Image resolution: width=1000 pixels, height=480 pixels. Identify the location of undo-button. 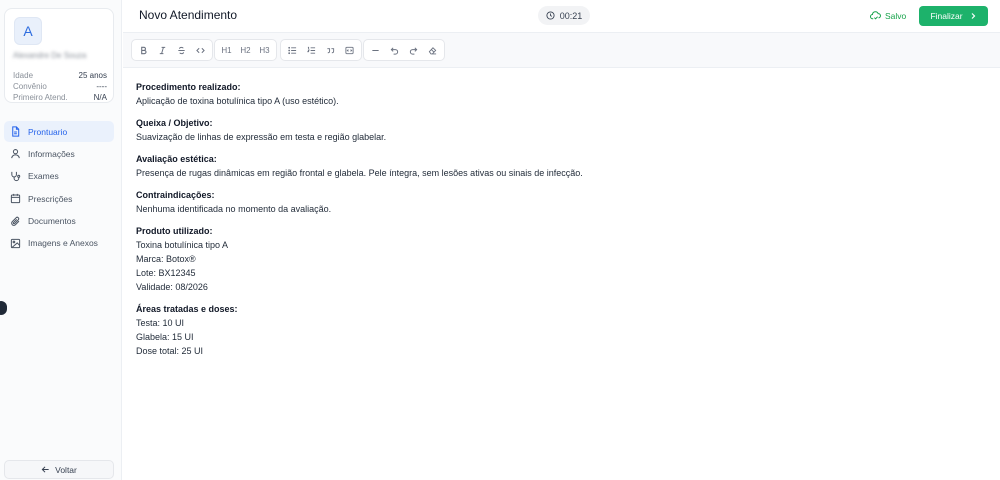
(394, 50).